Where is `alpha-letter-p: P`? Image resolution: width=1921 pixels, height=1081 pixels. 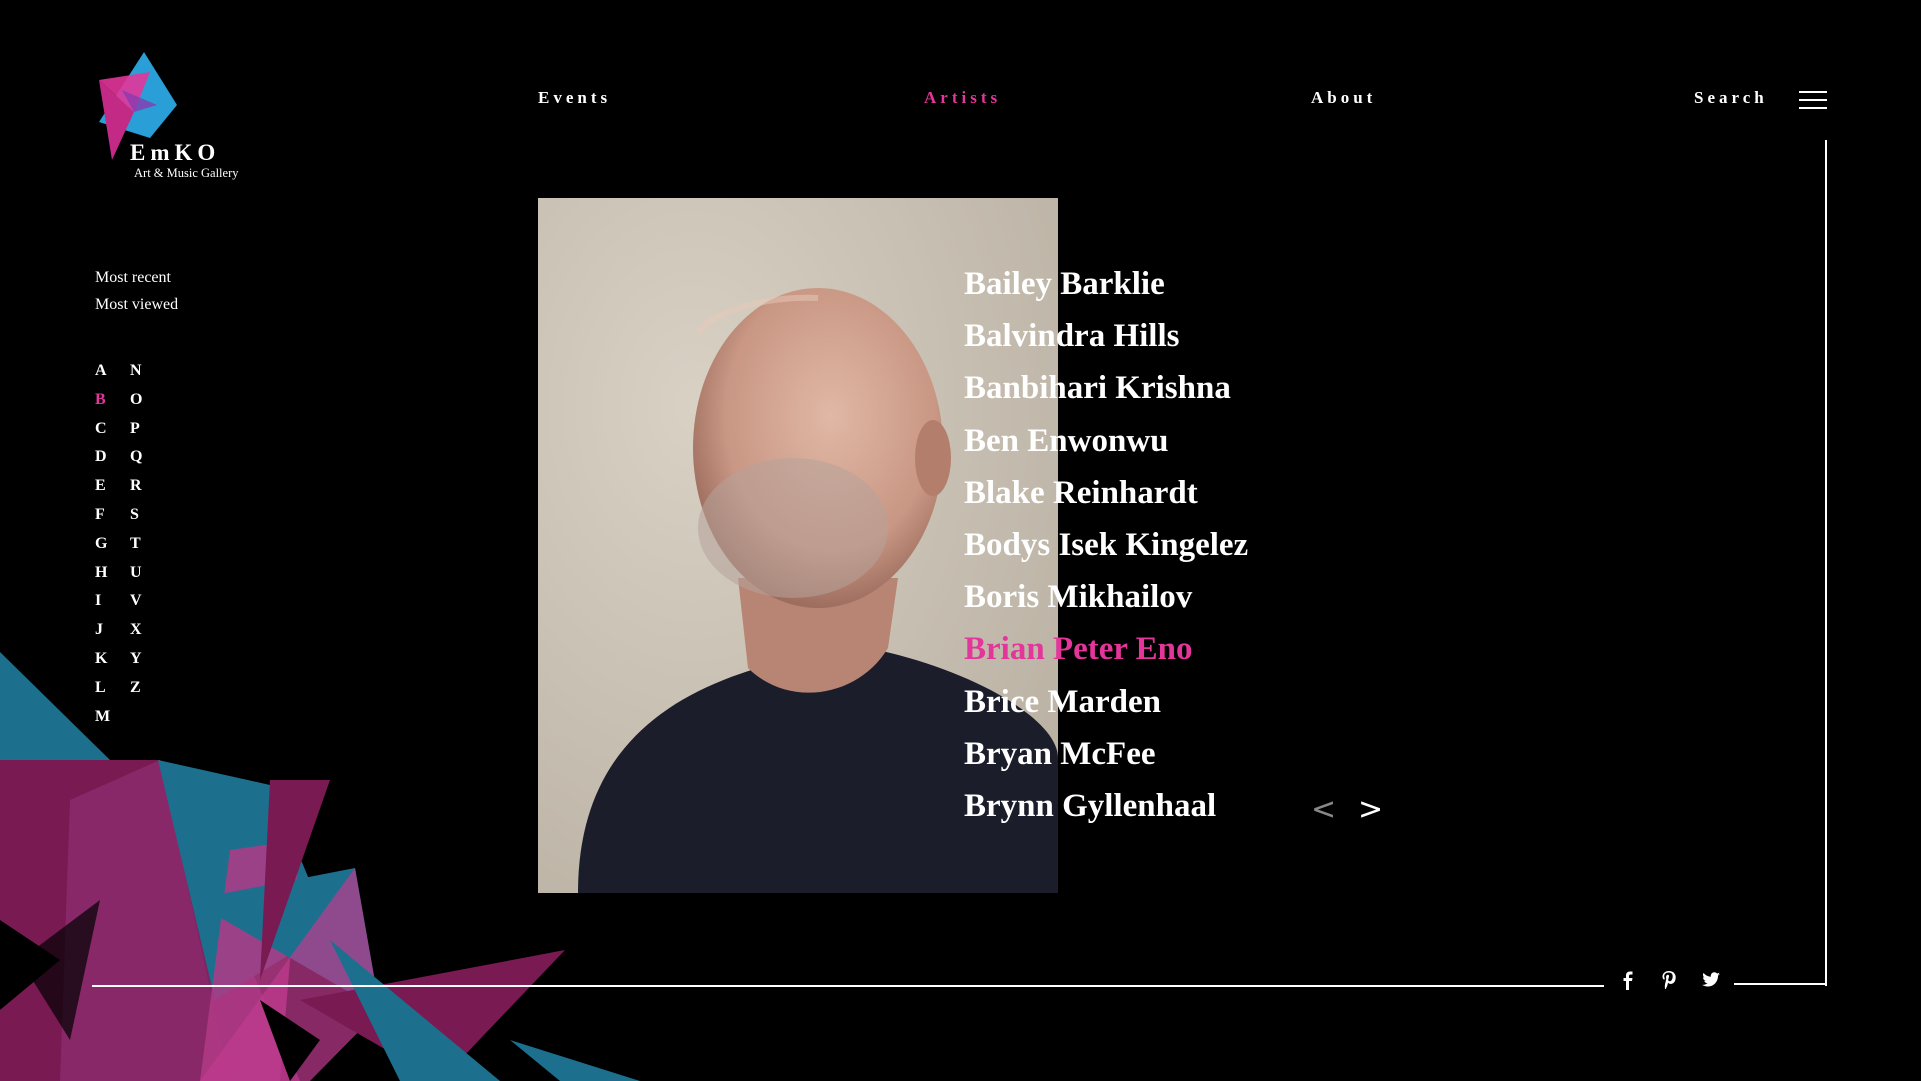
alpha-letter-p: P is located at coordinates (140, 429).